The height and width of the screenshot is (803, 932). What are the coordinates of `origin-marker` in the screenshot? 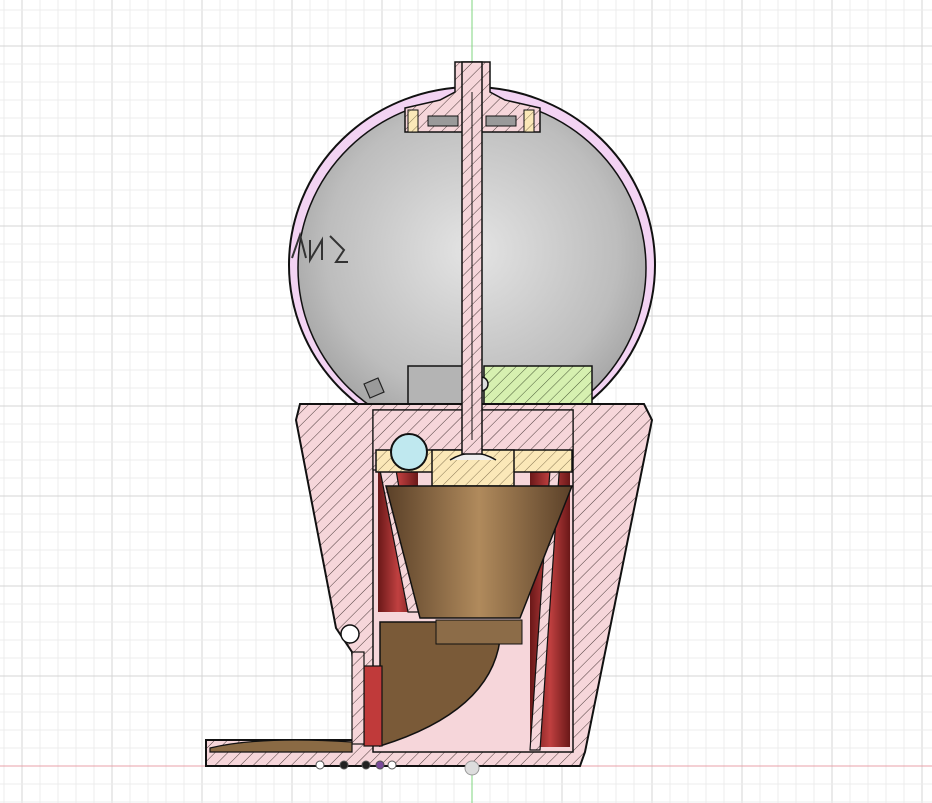 It's located at (472, 768).